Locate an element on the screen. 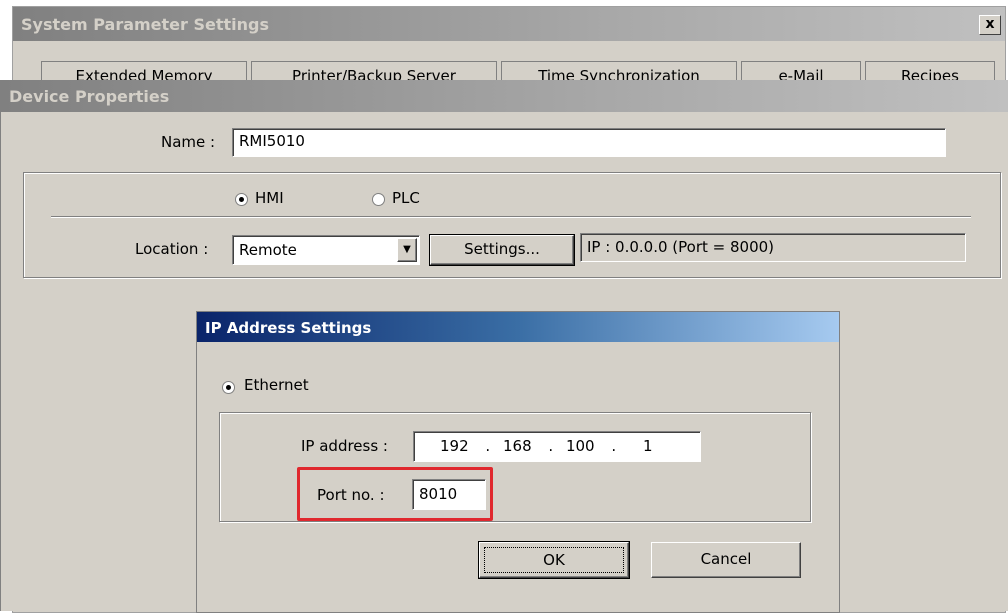 The height and width of the screenshot is (613, 1008). system-parameter-titlebar: System Parameter Settings x is located at coordinates (509, 24).